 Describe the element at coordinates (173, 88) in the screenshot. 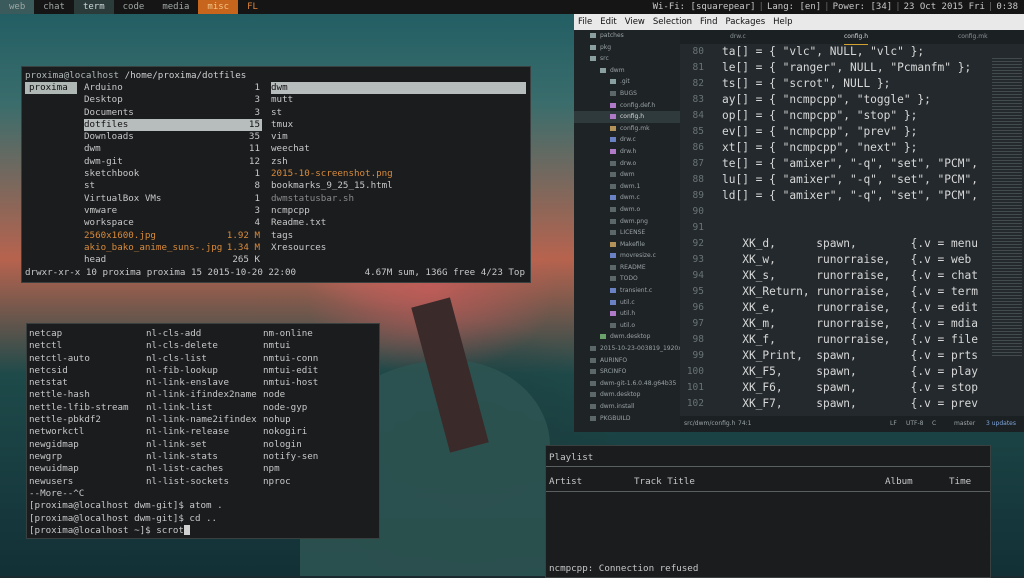

I see `ranger-entry: Arduino 1` at that location.